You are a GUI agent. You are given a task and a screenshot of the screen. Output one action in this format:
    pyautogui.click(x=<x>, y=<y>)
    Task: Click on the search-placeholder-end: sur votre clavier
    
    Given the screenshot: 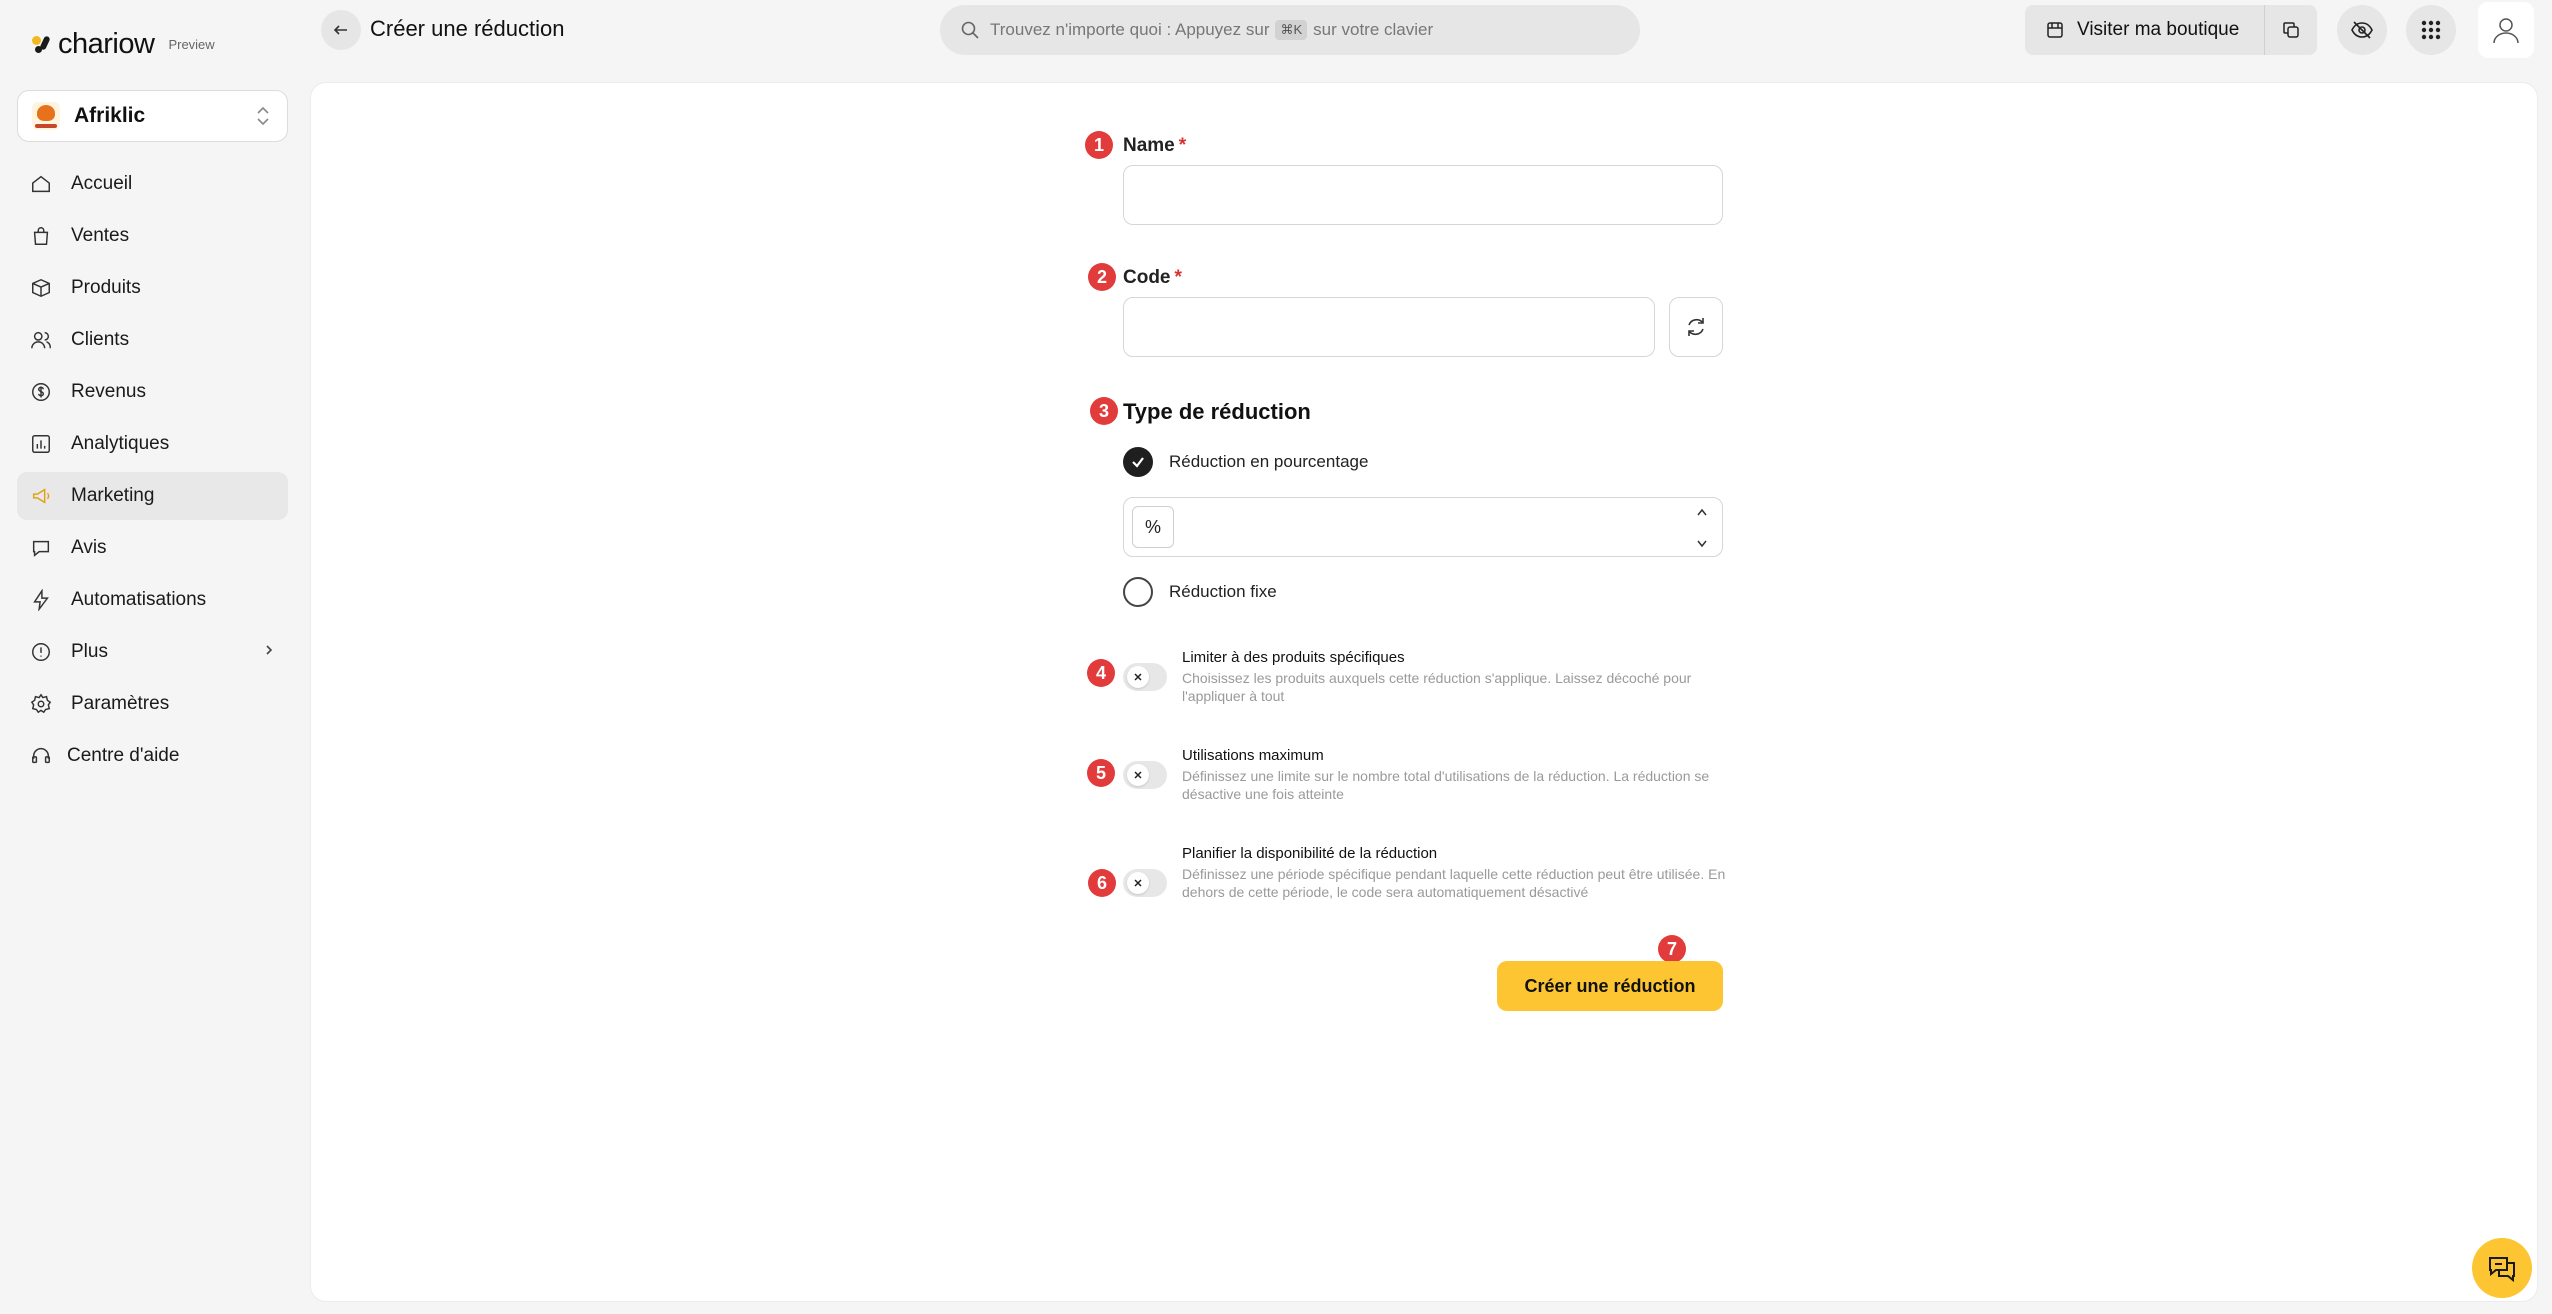 What is the action you would take?
    pyautogui.click(x=1373, y=29)
    